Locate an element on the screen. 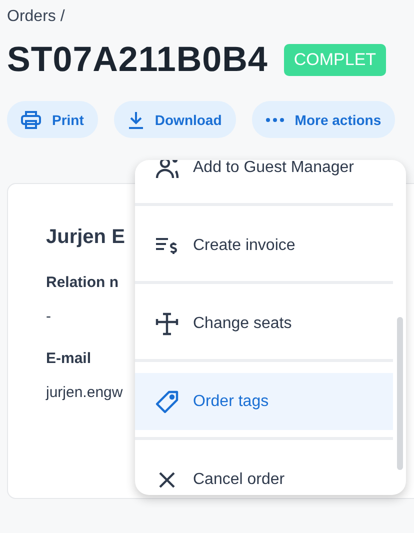 The image size is (414, 533). status-badge: COMPLET is located at coordinates (335, 60).